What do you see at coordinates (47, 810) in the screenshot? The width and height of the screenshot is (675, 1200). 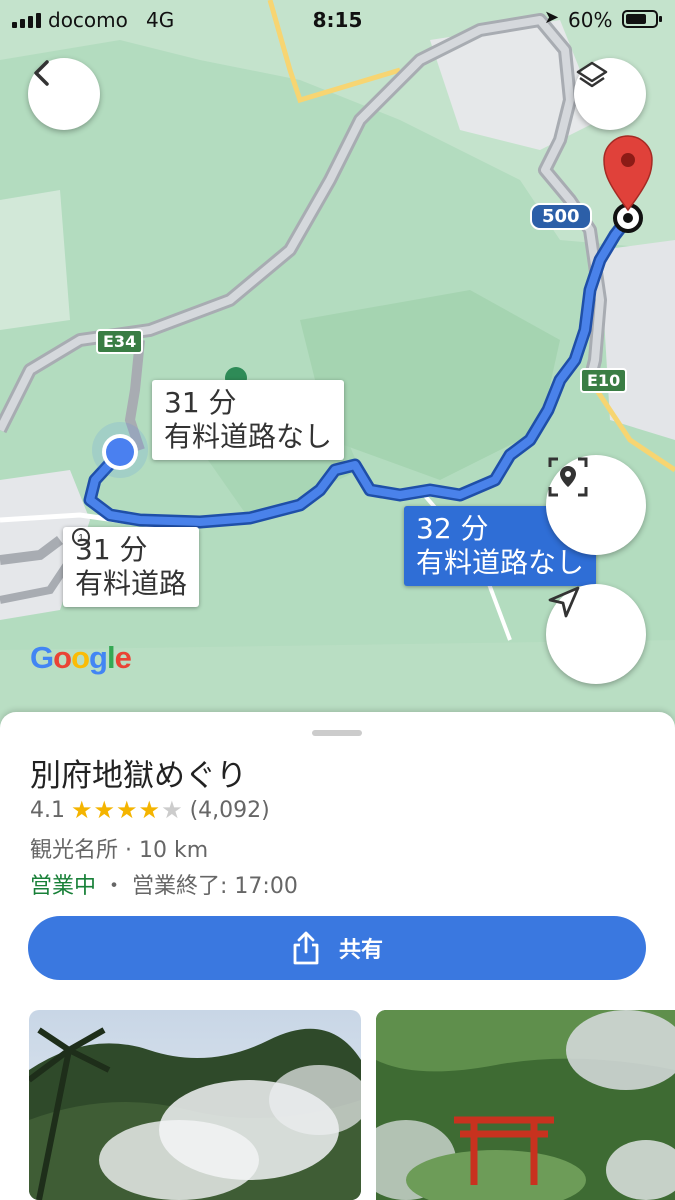 I see `rating-value: 4.1` at bounding box center [47, 810].